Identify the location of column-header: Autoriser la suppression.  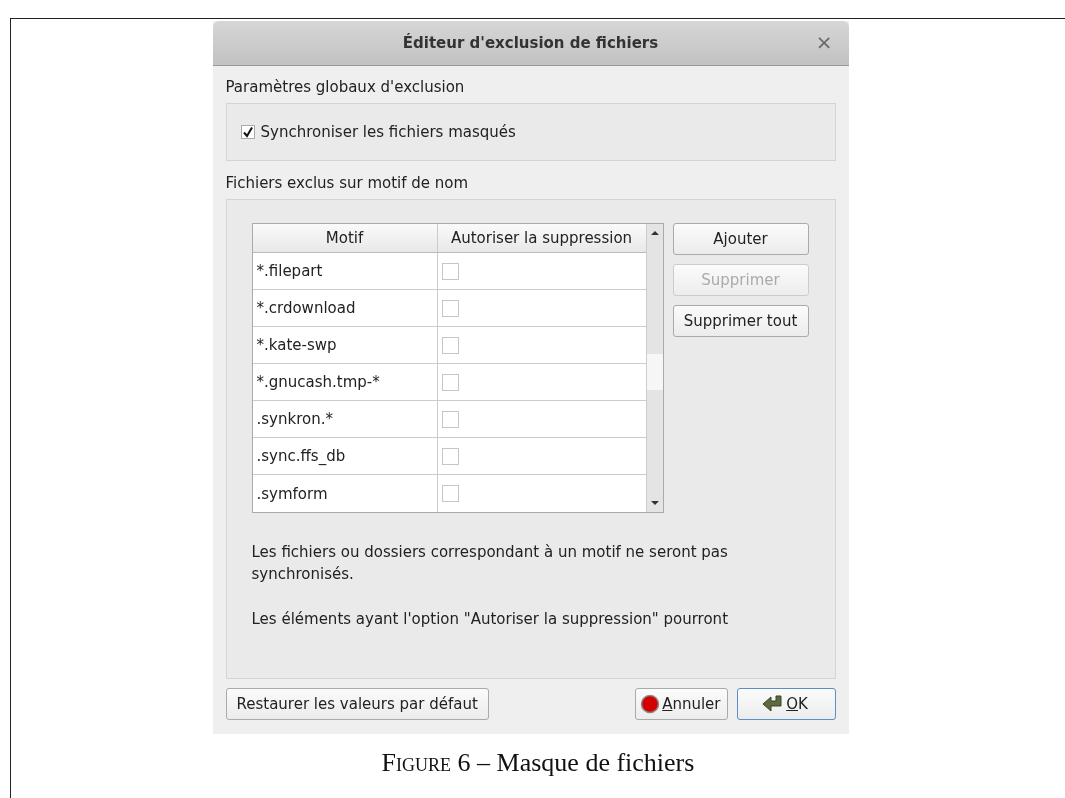
(541, 238).